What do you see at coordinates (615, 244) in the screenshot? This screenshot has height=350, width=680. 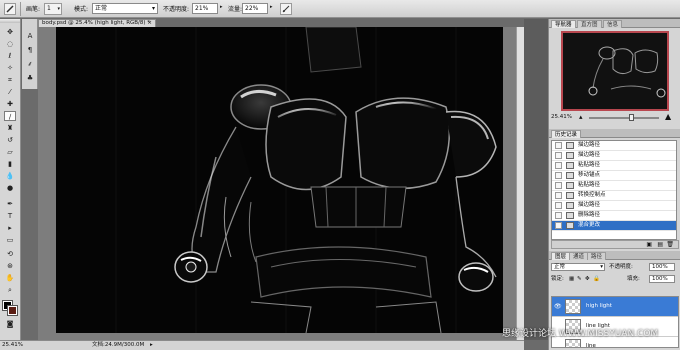 I see `history-footer: ▣ ▤ 🗑` at bounding box center [615, 244].